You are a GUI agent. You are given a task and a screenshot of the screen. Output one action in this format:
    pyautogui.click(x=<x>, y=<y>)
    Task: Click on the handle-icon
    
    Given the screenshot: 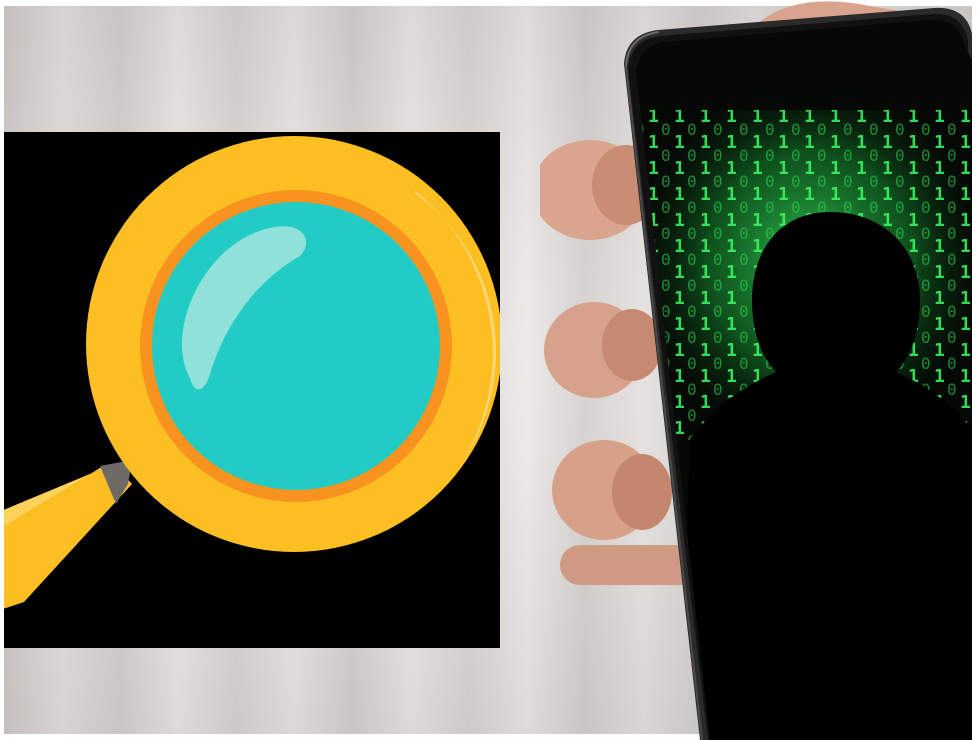 What is the action you would take?
    pyautogui.click(x=66, y=535)
    